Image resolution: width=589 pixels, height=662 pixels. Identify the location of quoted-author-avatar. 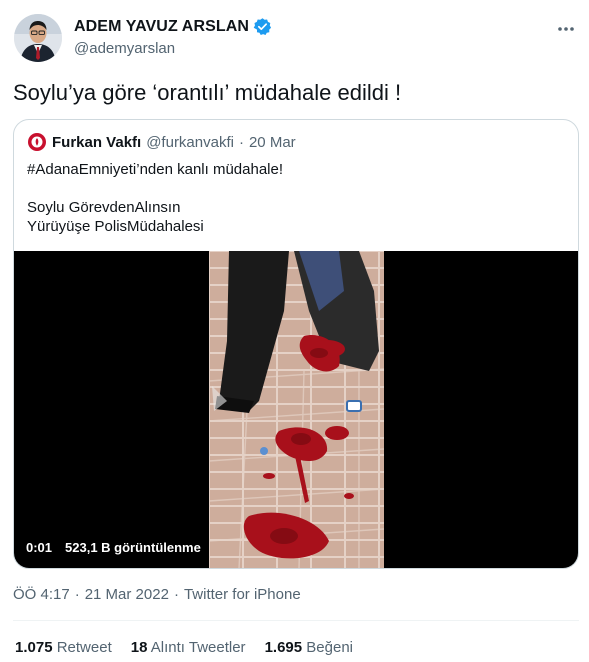
(37, 142).